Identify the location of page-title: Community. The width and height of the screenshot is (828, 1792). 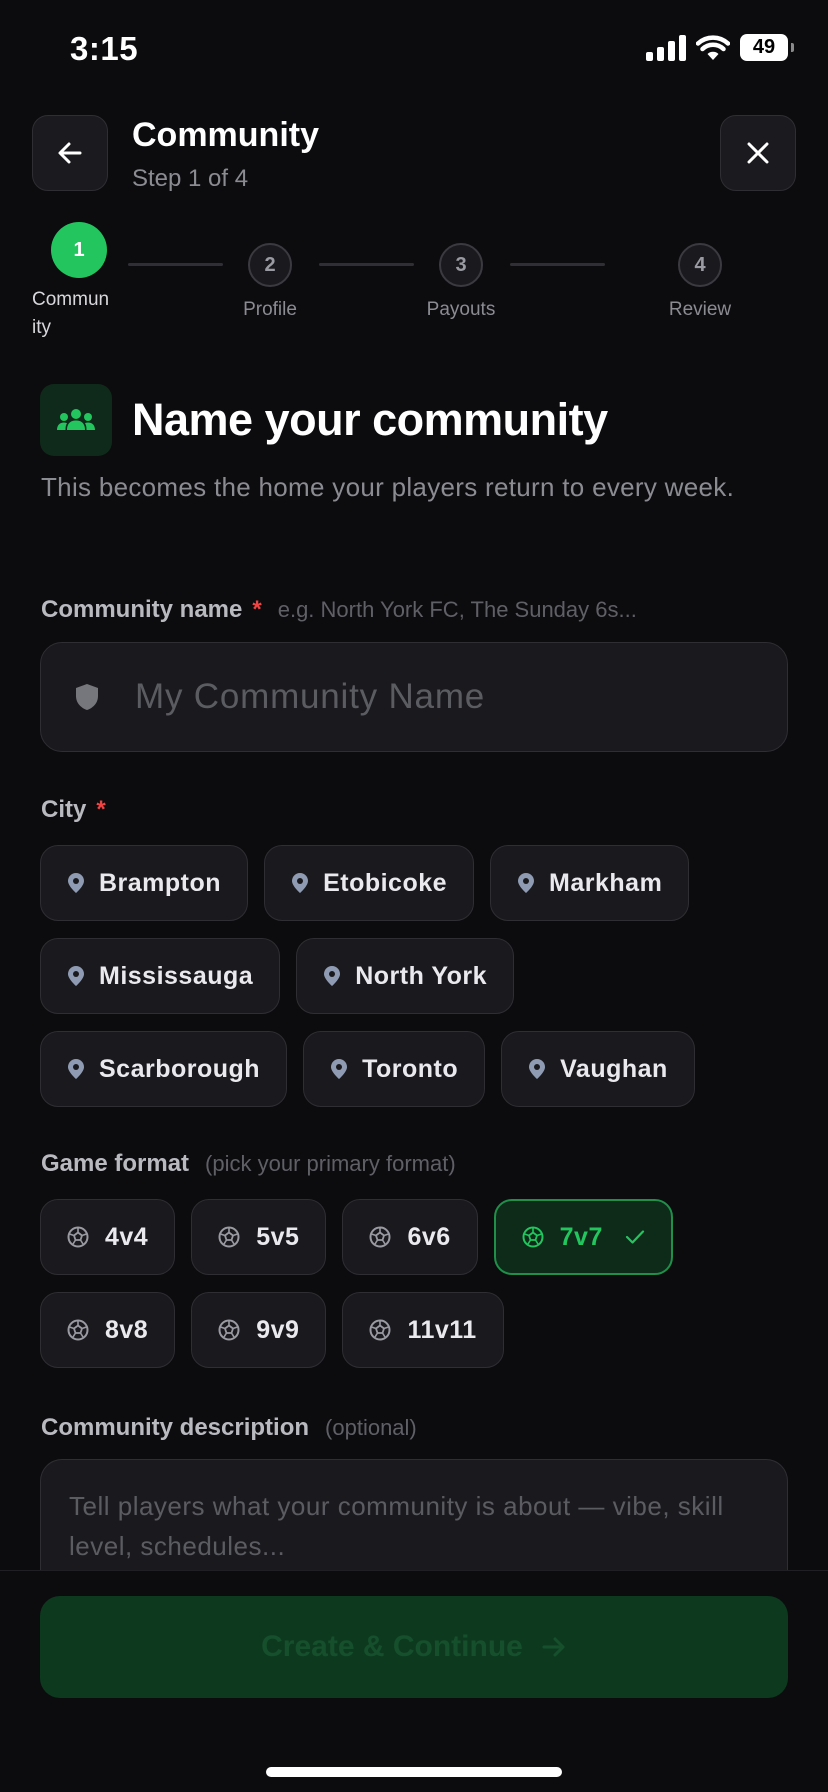
(225, 135).